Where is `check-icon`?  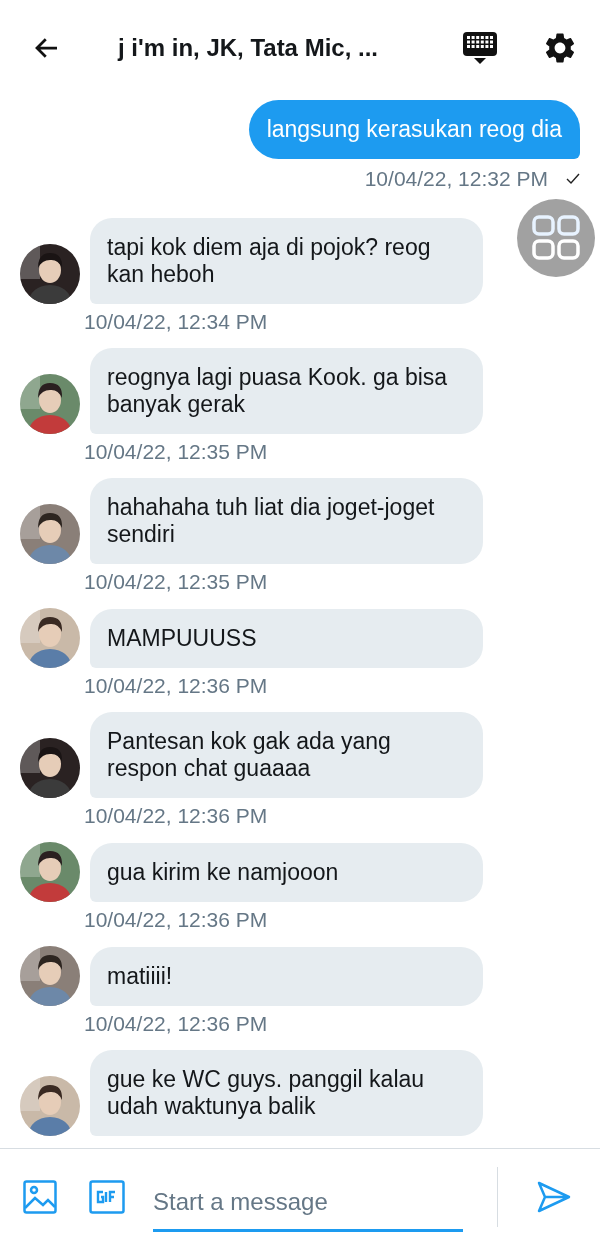 check-icon is located at coordinates (573, 179).